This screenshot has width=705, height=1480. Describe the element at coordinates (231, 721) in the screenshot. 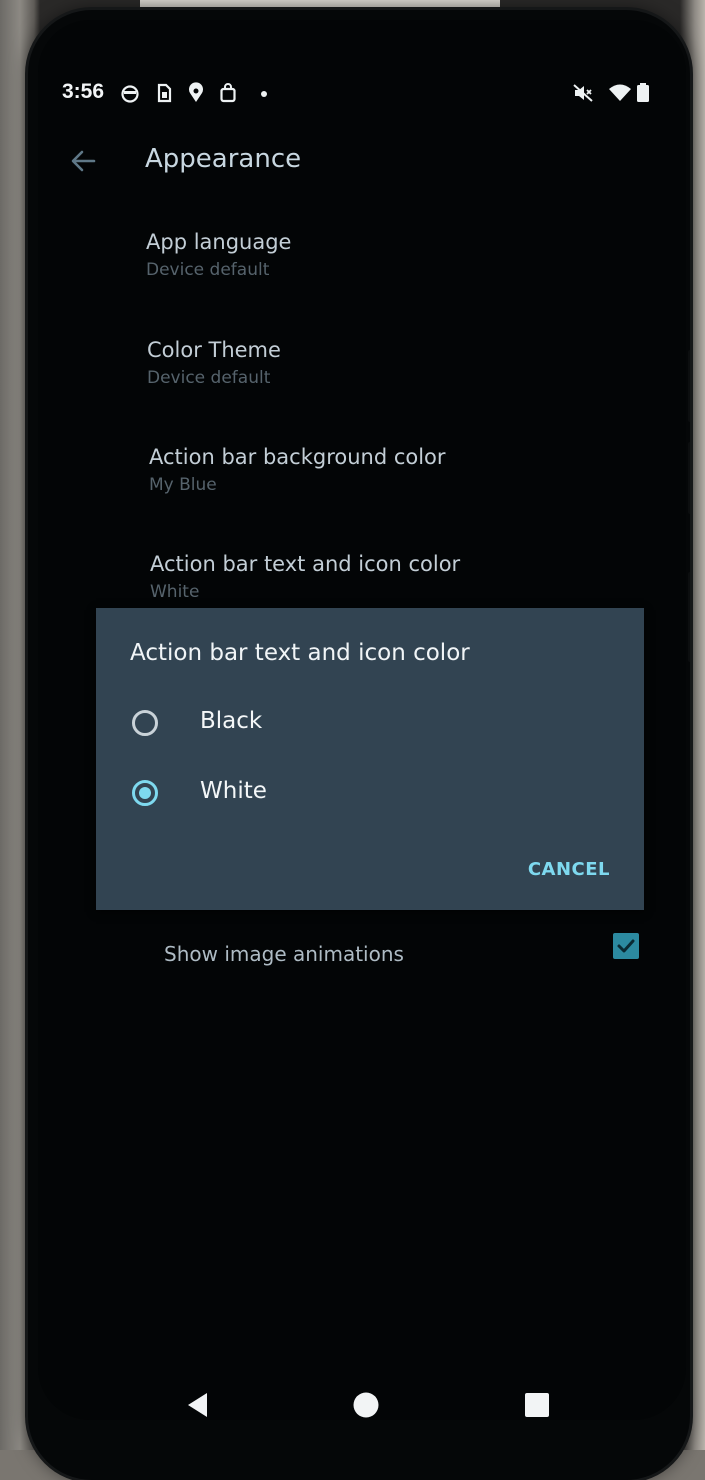

I see `option-label: Black` at that location.